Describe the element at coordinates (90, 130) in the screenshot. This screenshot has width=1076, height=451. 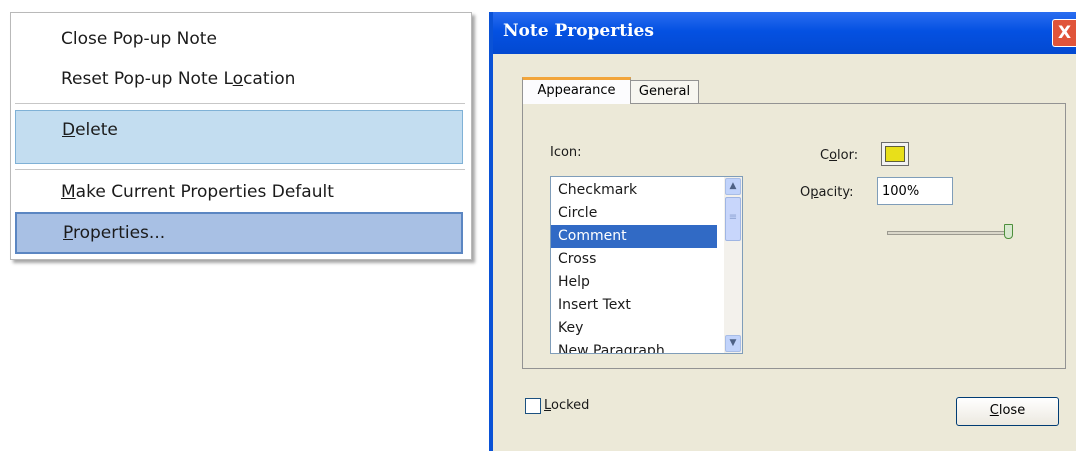
I see `menu-item-label: Delete` at that location.